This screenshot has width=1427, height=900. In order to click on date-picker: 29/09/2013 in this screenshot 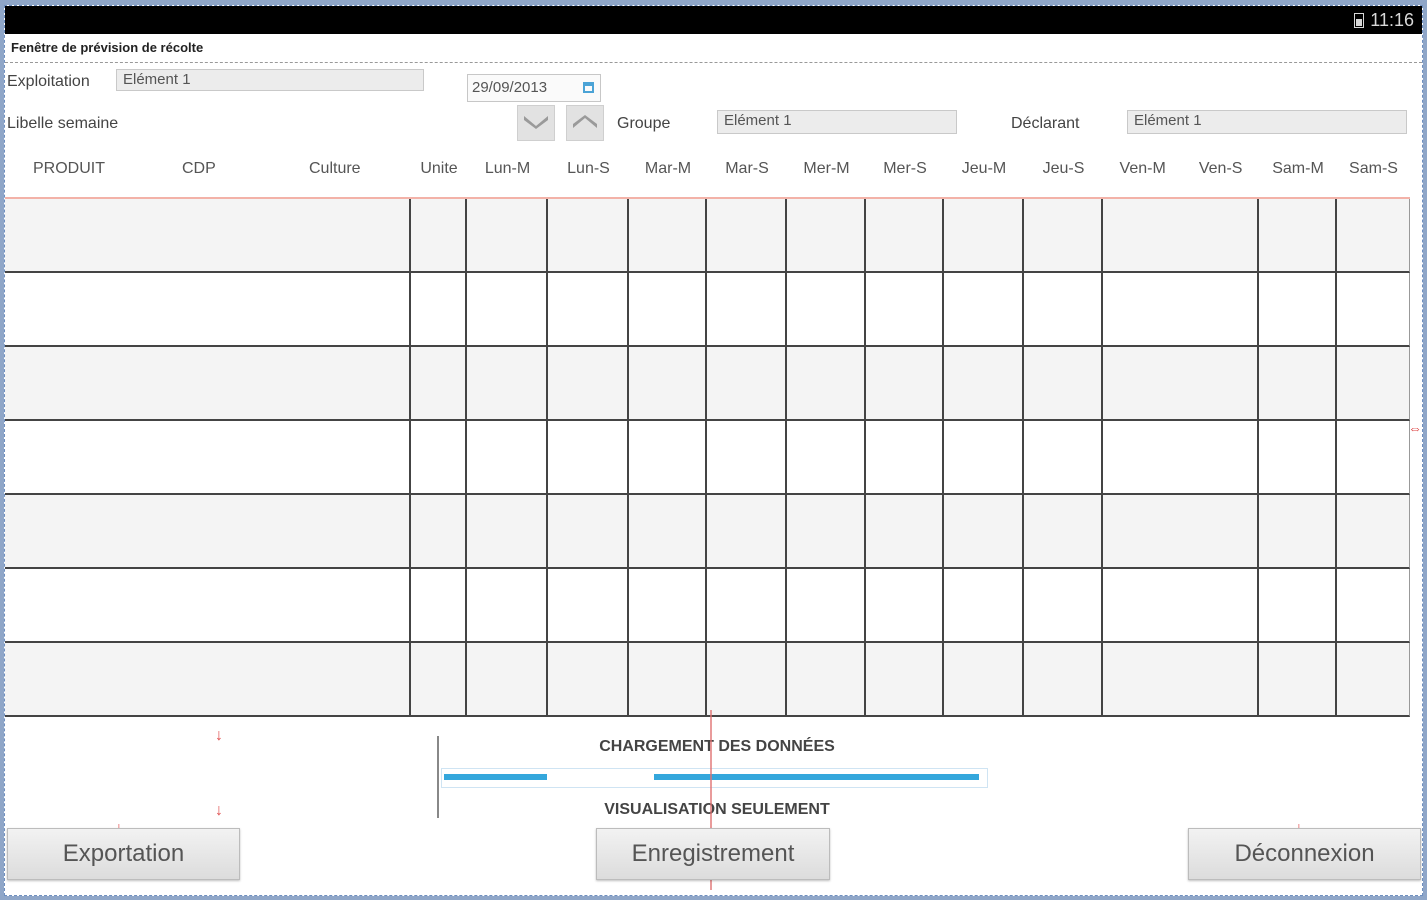, I will do `click(534, 88)`.